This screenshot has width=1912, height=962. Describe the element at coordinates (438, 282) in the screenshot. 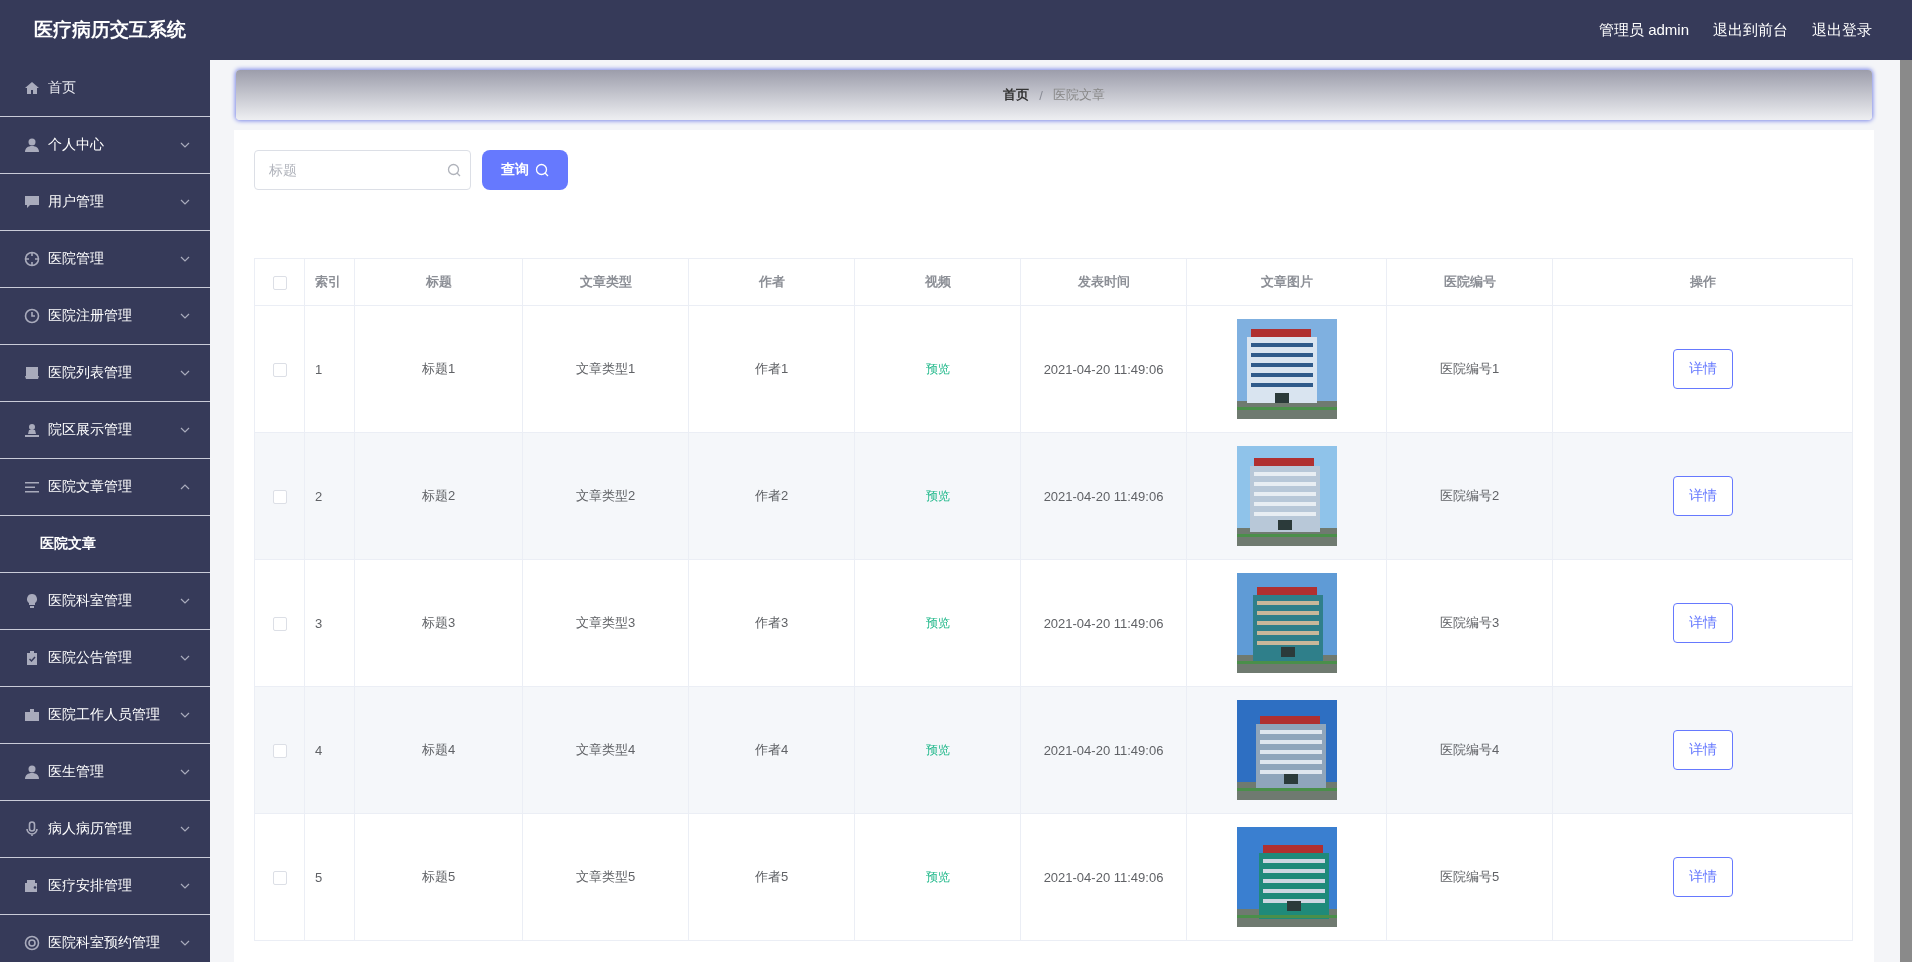

I see `column-header: 标题` at that location.